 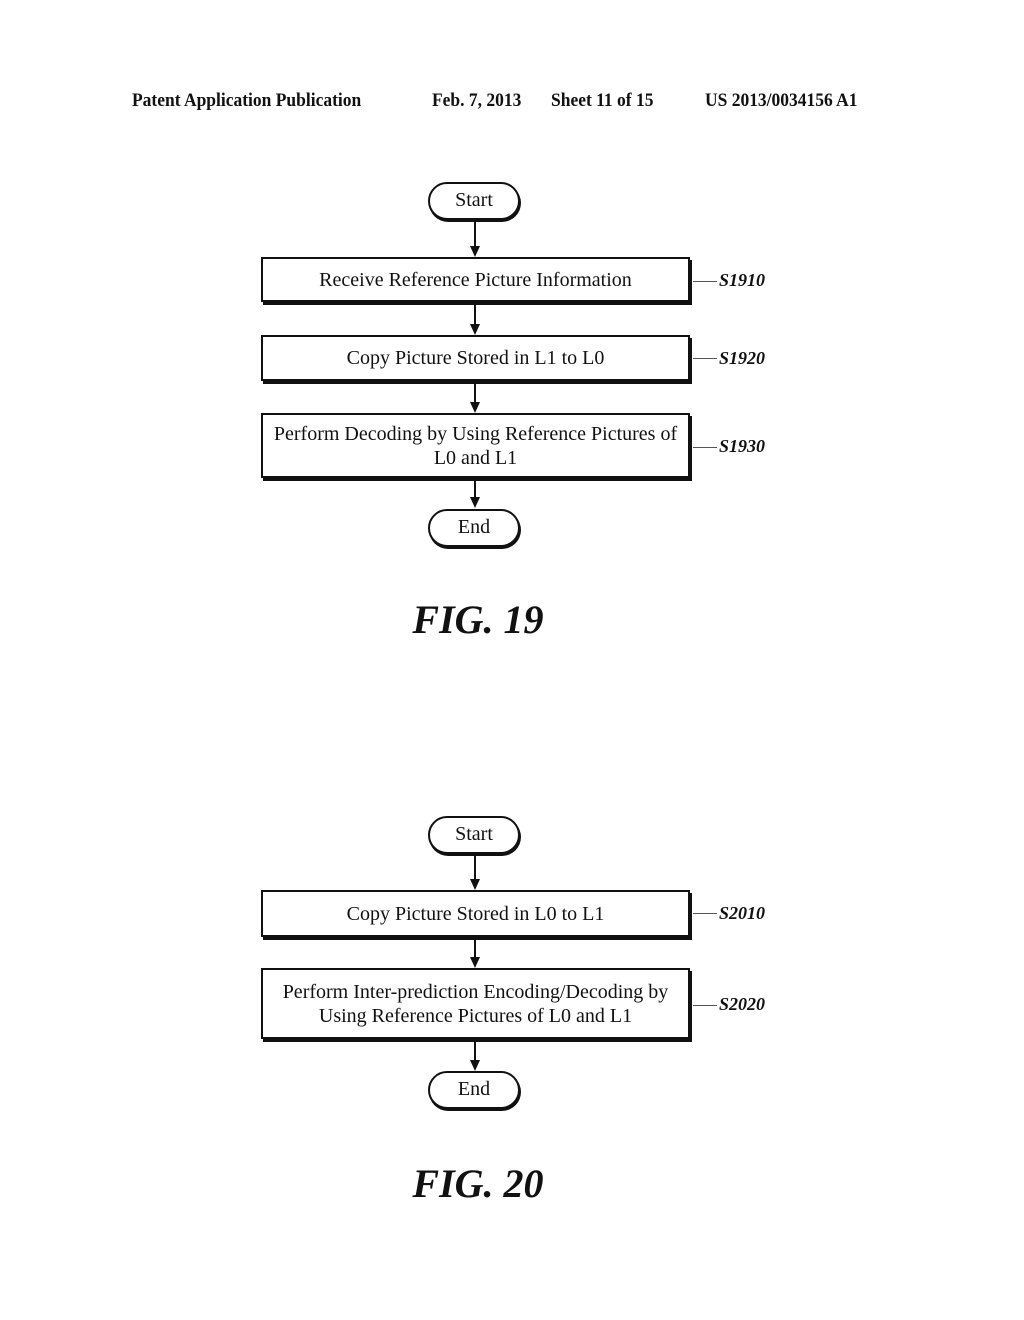 What do you see at coordinates (781, 100) in the screenshot?
I see `patent-number: US 2013/0034156 A1` at bounding box center [781, 100].